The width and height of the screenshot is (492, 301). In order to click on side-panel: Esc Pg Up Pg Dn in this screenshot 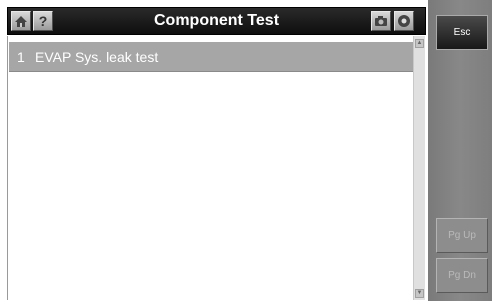, I will do `click(460, 150)`.